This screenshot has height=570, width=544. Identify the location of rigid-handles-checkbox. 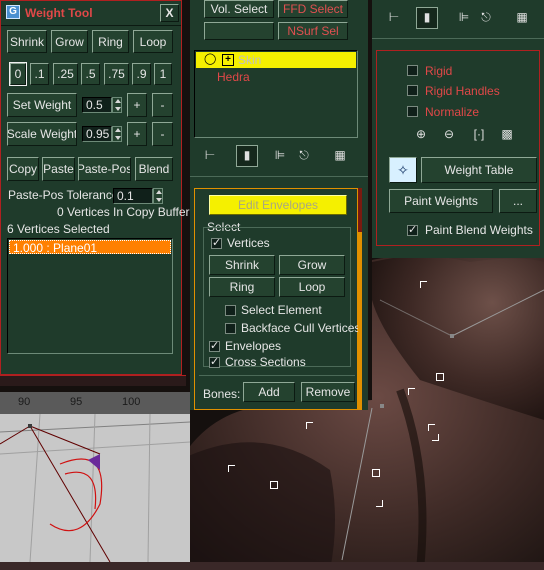
(412, 90).